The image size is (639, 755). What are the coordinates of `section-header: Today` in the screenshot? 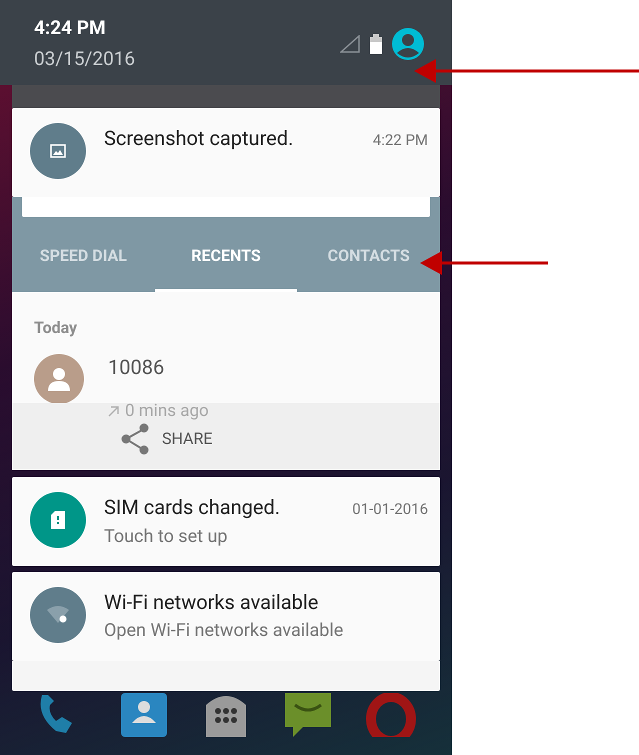 It's located at (56, 328).